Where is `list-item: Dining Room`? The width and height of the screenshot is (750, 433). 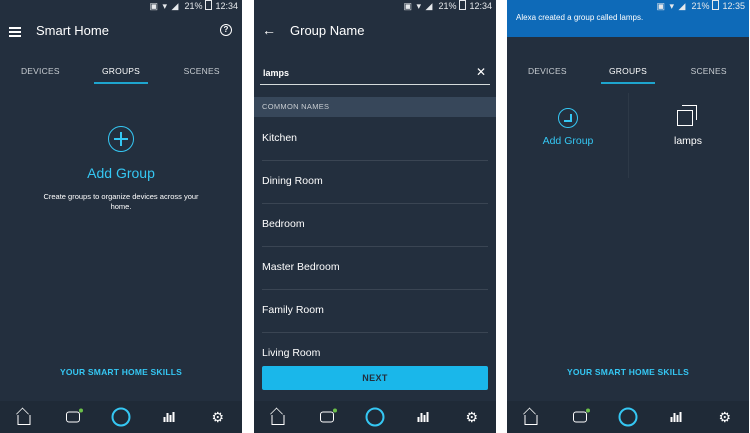 list-item: Dining Room is located at coordinates (375, 182).